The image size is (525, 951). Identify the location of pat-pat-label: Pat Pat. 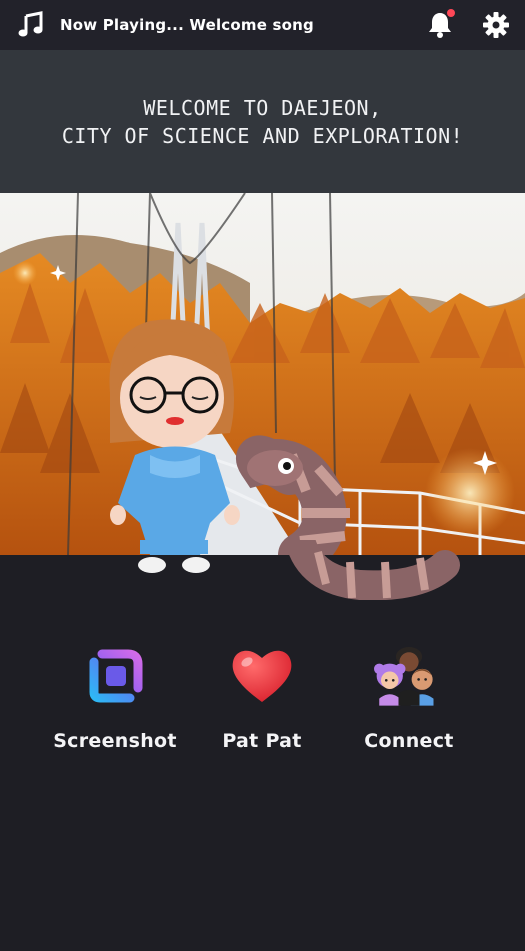
(262, 741).